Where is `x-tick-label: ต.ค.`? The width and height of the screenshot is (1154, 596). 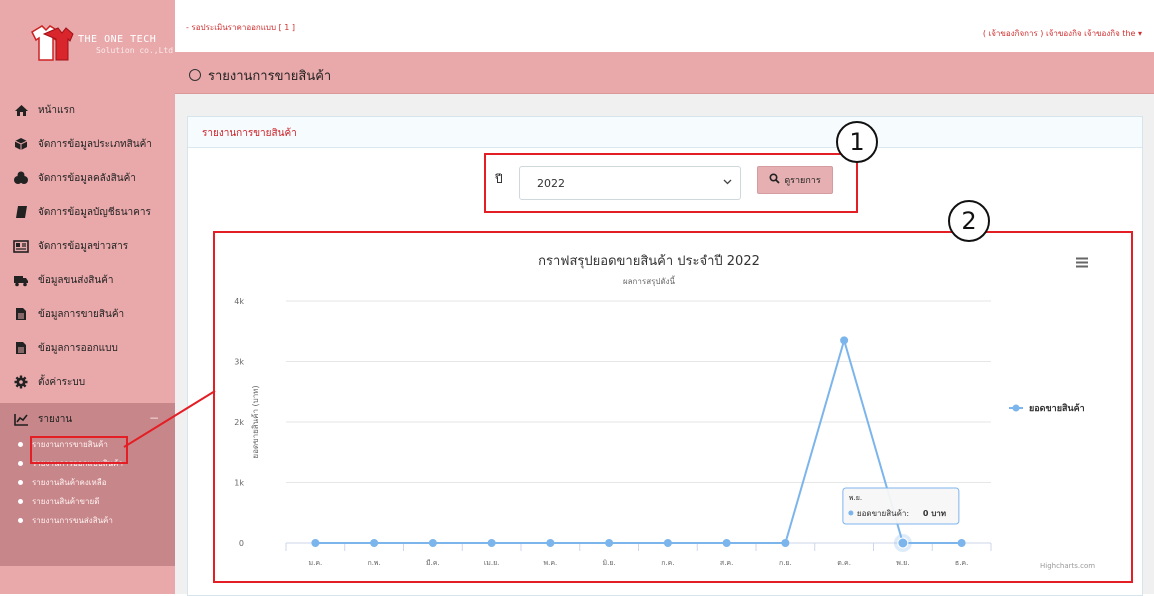 x-tick-label: ต.ค. is located at coordinates (844, 563).